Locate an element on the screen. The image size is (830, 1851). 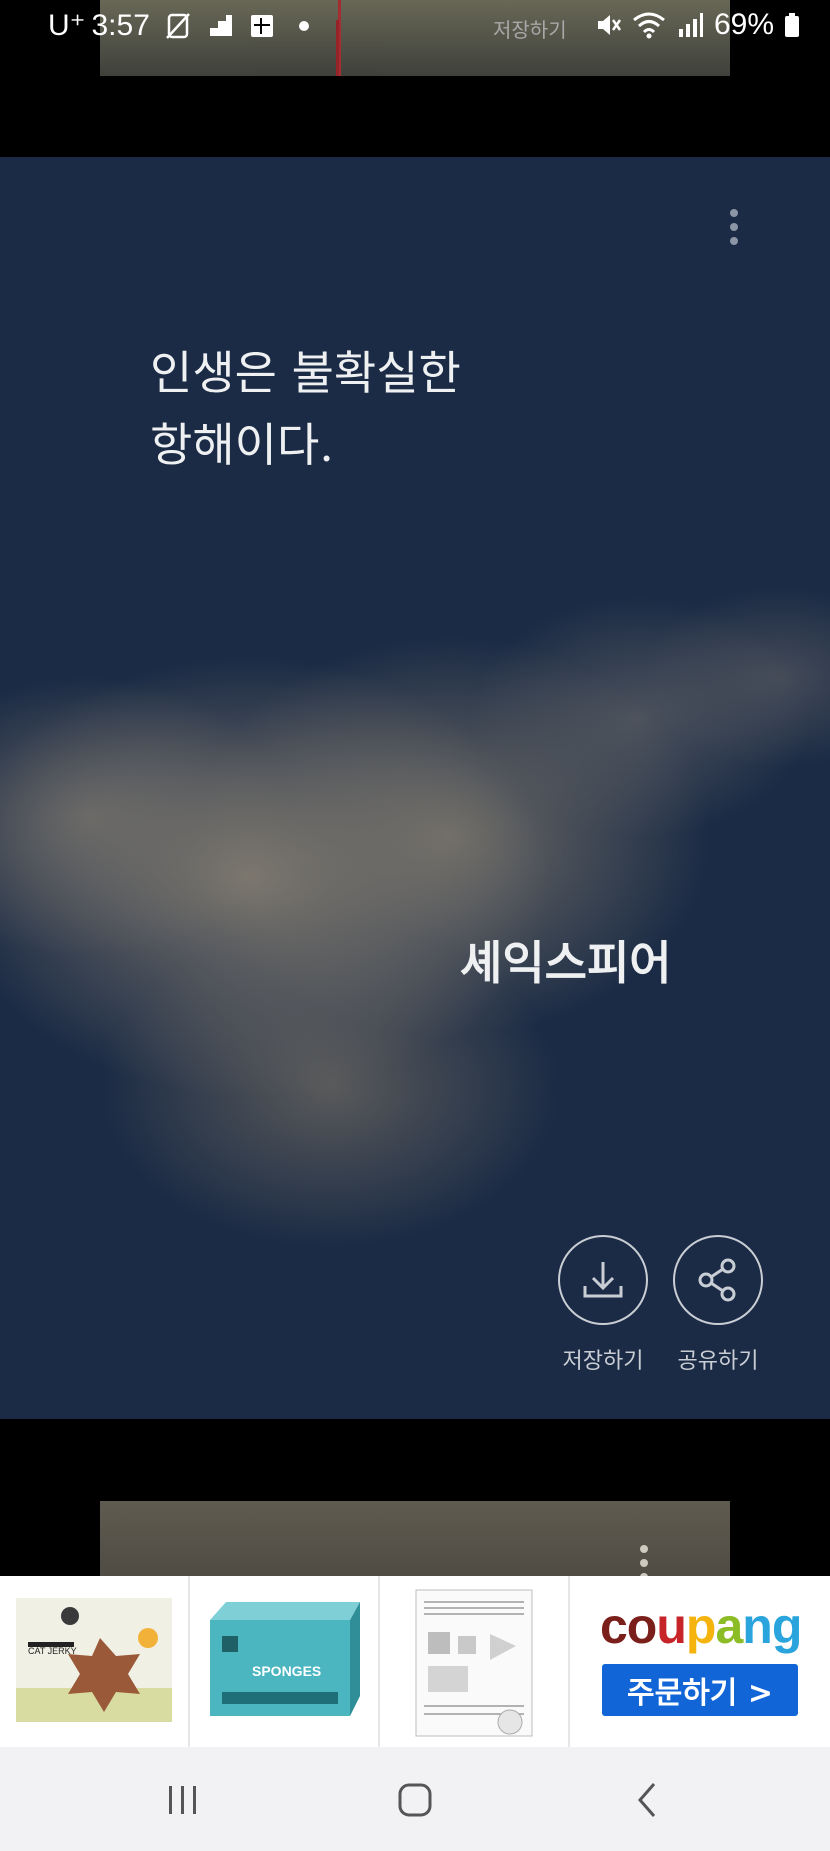
order-button: 주문하기 > is located at coordinates (700, 1690).